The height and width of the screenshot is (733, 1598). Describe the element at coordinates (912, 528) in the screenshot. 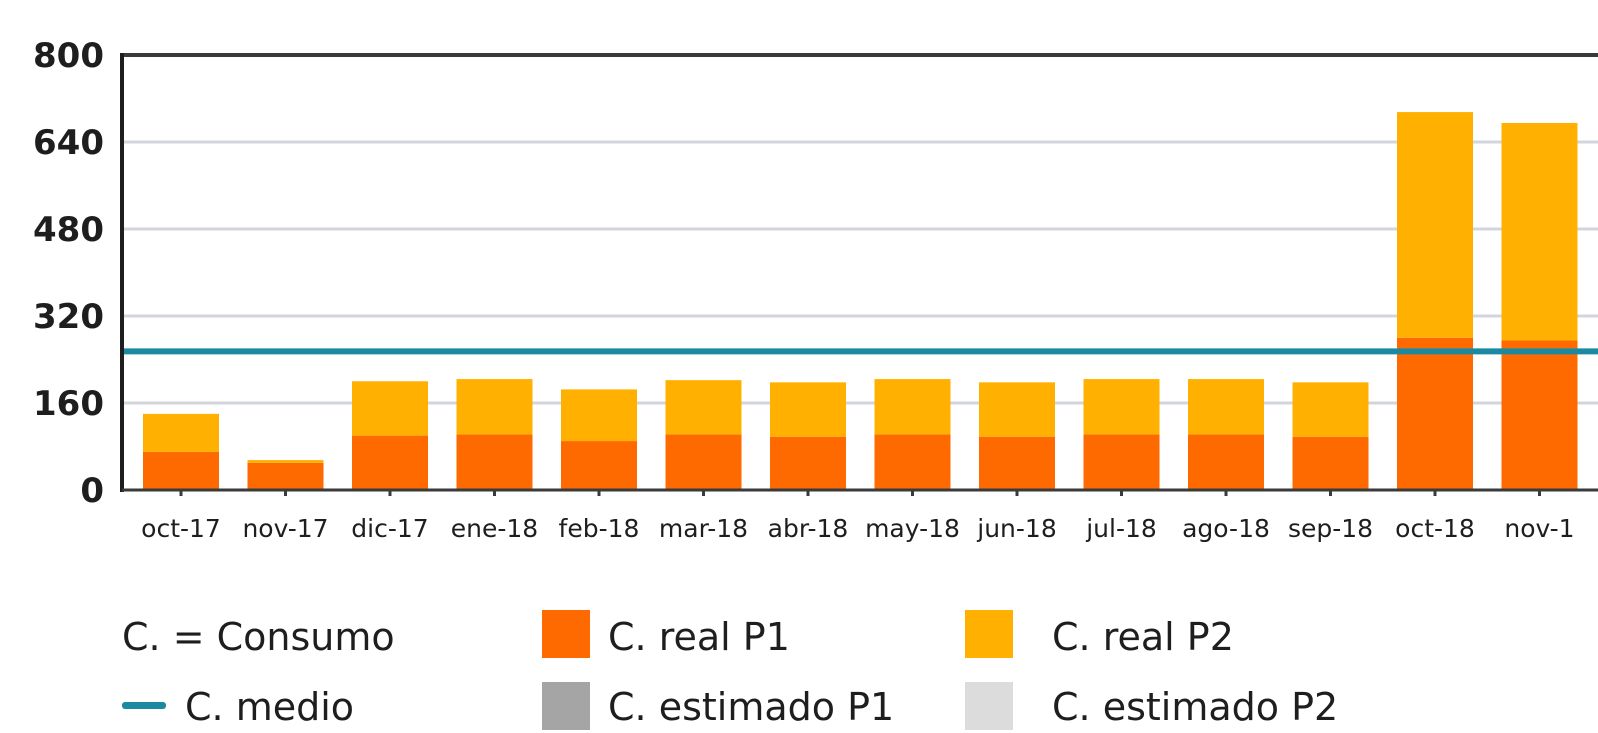

I see `x-tick-label: may-18` at that location.